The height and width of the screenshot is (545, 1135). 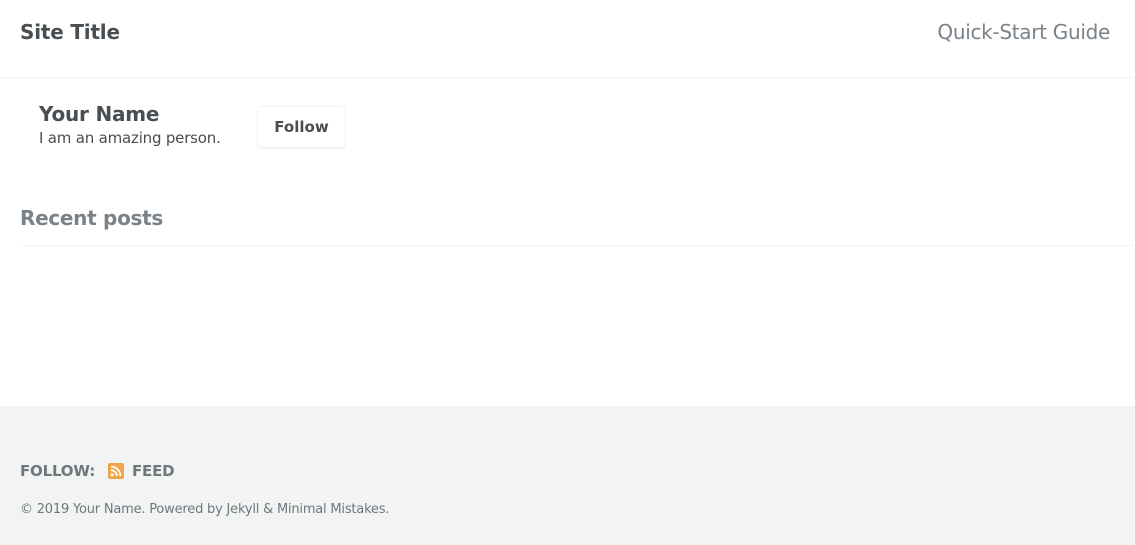 What do you see at coordinates (153, 471) in the screenshot?
I see `feed-label: FEED` at bounding box center [153, 471].